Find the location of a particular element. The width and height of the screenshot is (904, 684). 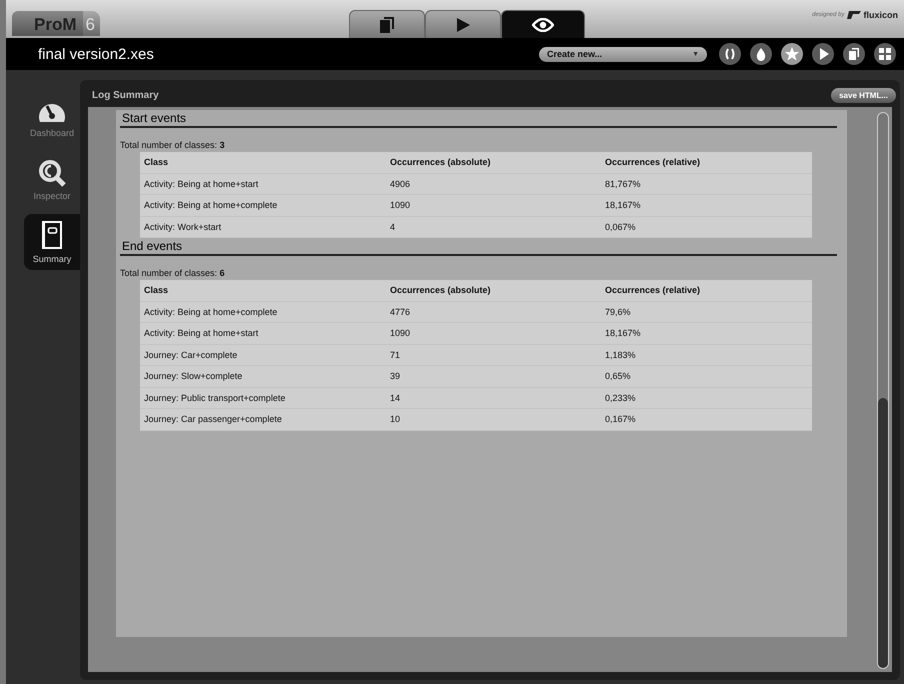

section-heading: End events is located at coordinates (478, 247).